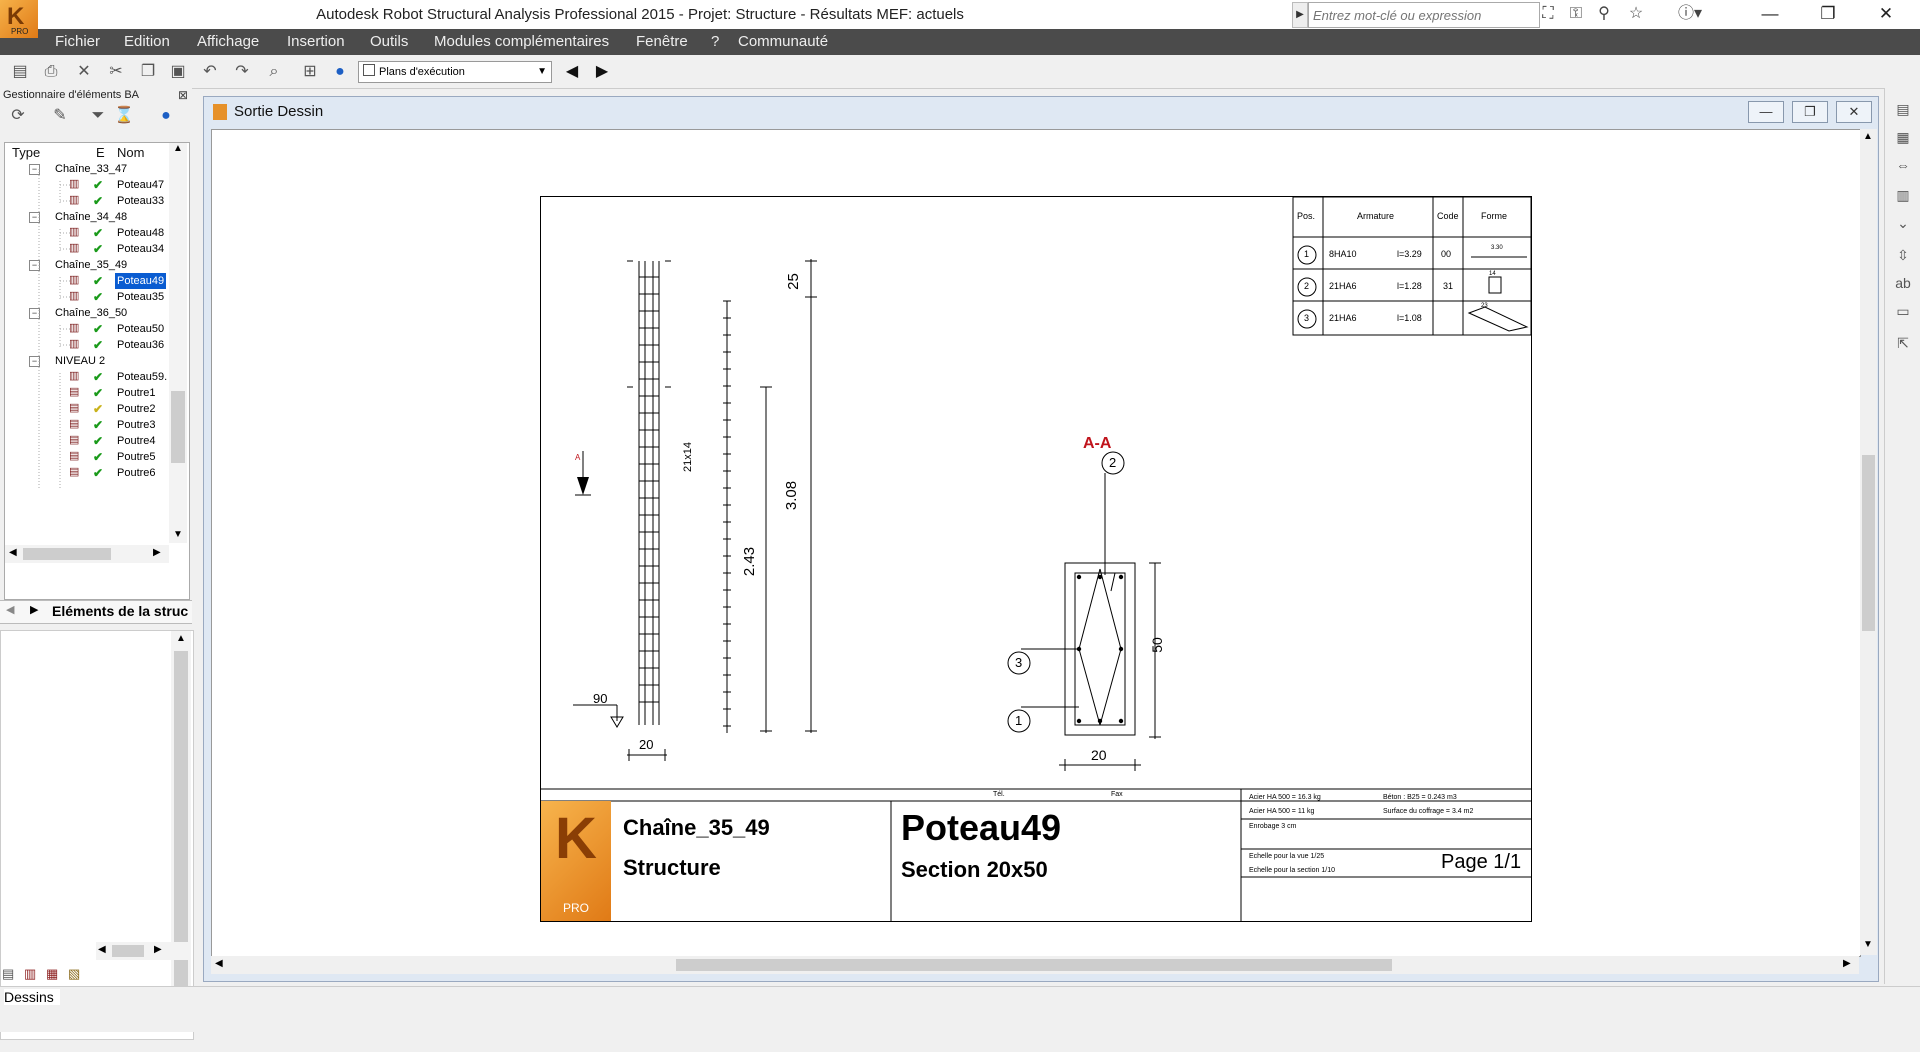  I want to click on doc-minimize-button: —, so click(1766, 112).